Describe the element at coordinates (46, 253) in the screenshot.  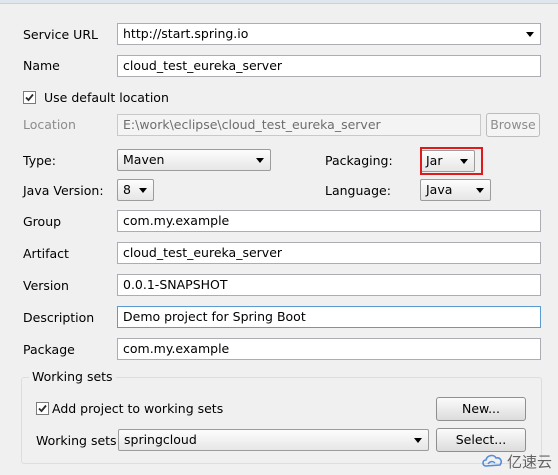
I see `artifact-label: Artifact` at that location.